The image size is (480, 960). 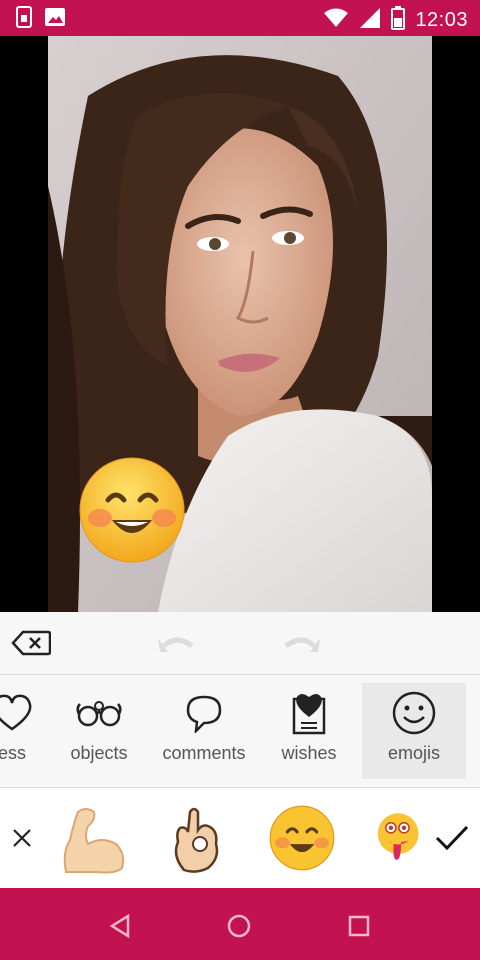 I want to click on backspace-icon, so click(x=31, y=643).